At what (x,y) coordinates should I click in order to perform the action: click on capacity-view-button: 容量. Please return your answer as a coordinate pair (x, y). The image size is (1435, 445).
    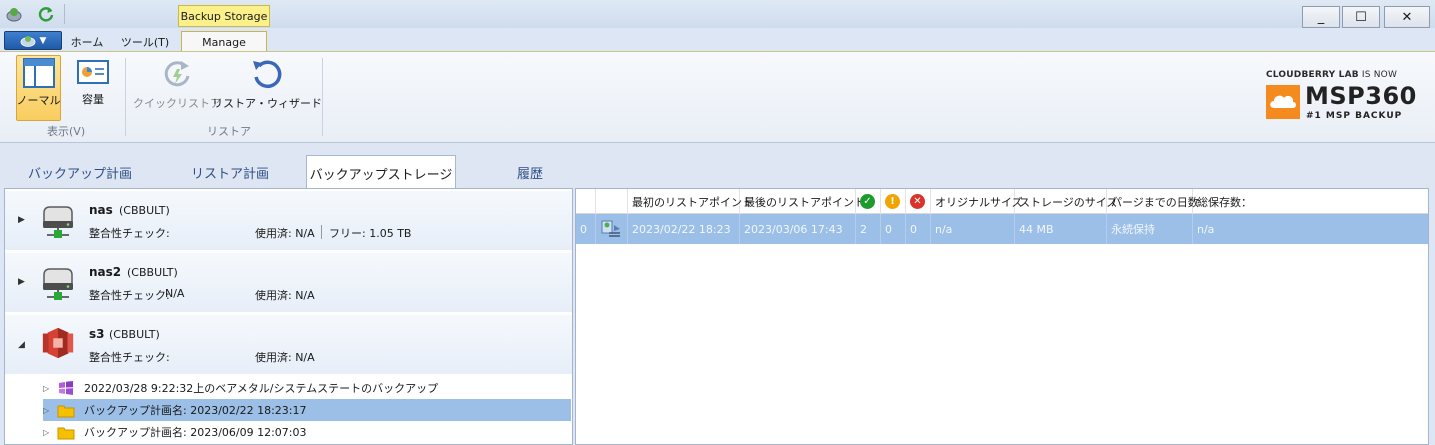
    Looking at the image, I should click on (93, 88).